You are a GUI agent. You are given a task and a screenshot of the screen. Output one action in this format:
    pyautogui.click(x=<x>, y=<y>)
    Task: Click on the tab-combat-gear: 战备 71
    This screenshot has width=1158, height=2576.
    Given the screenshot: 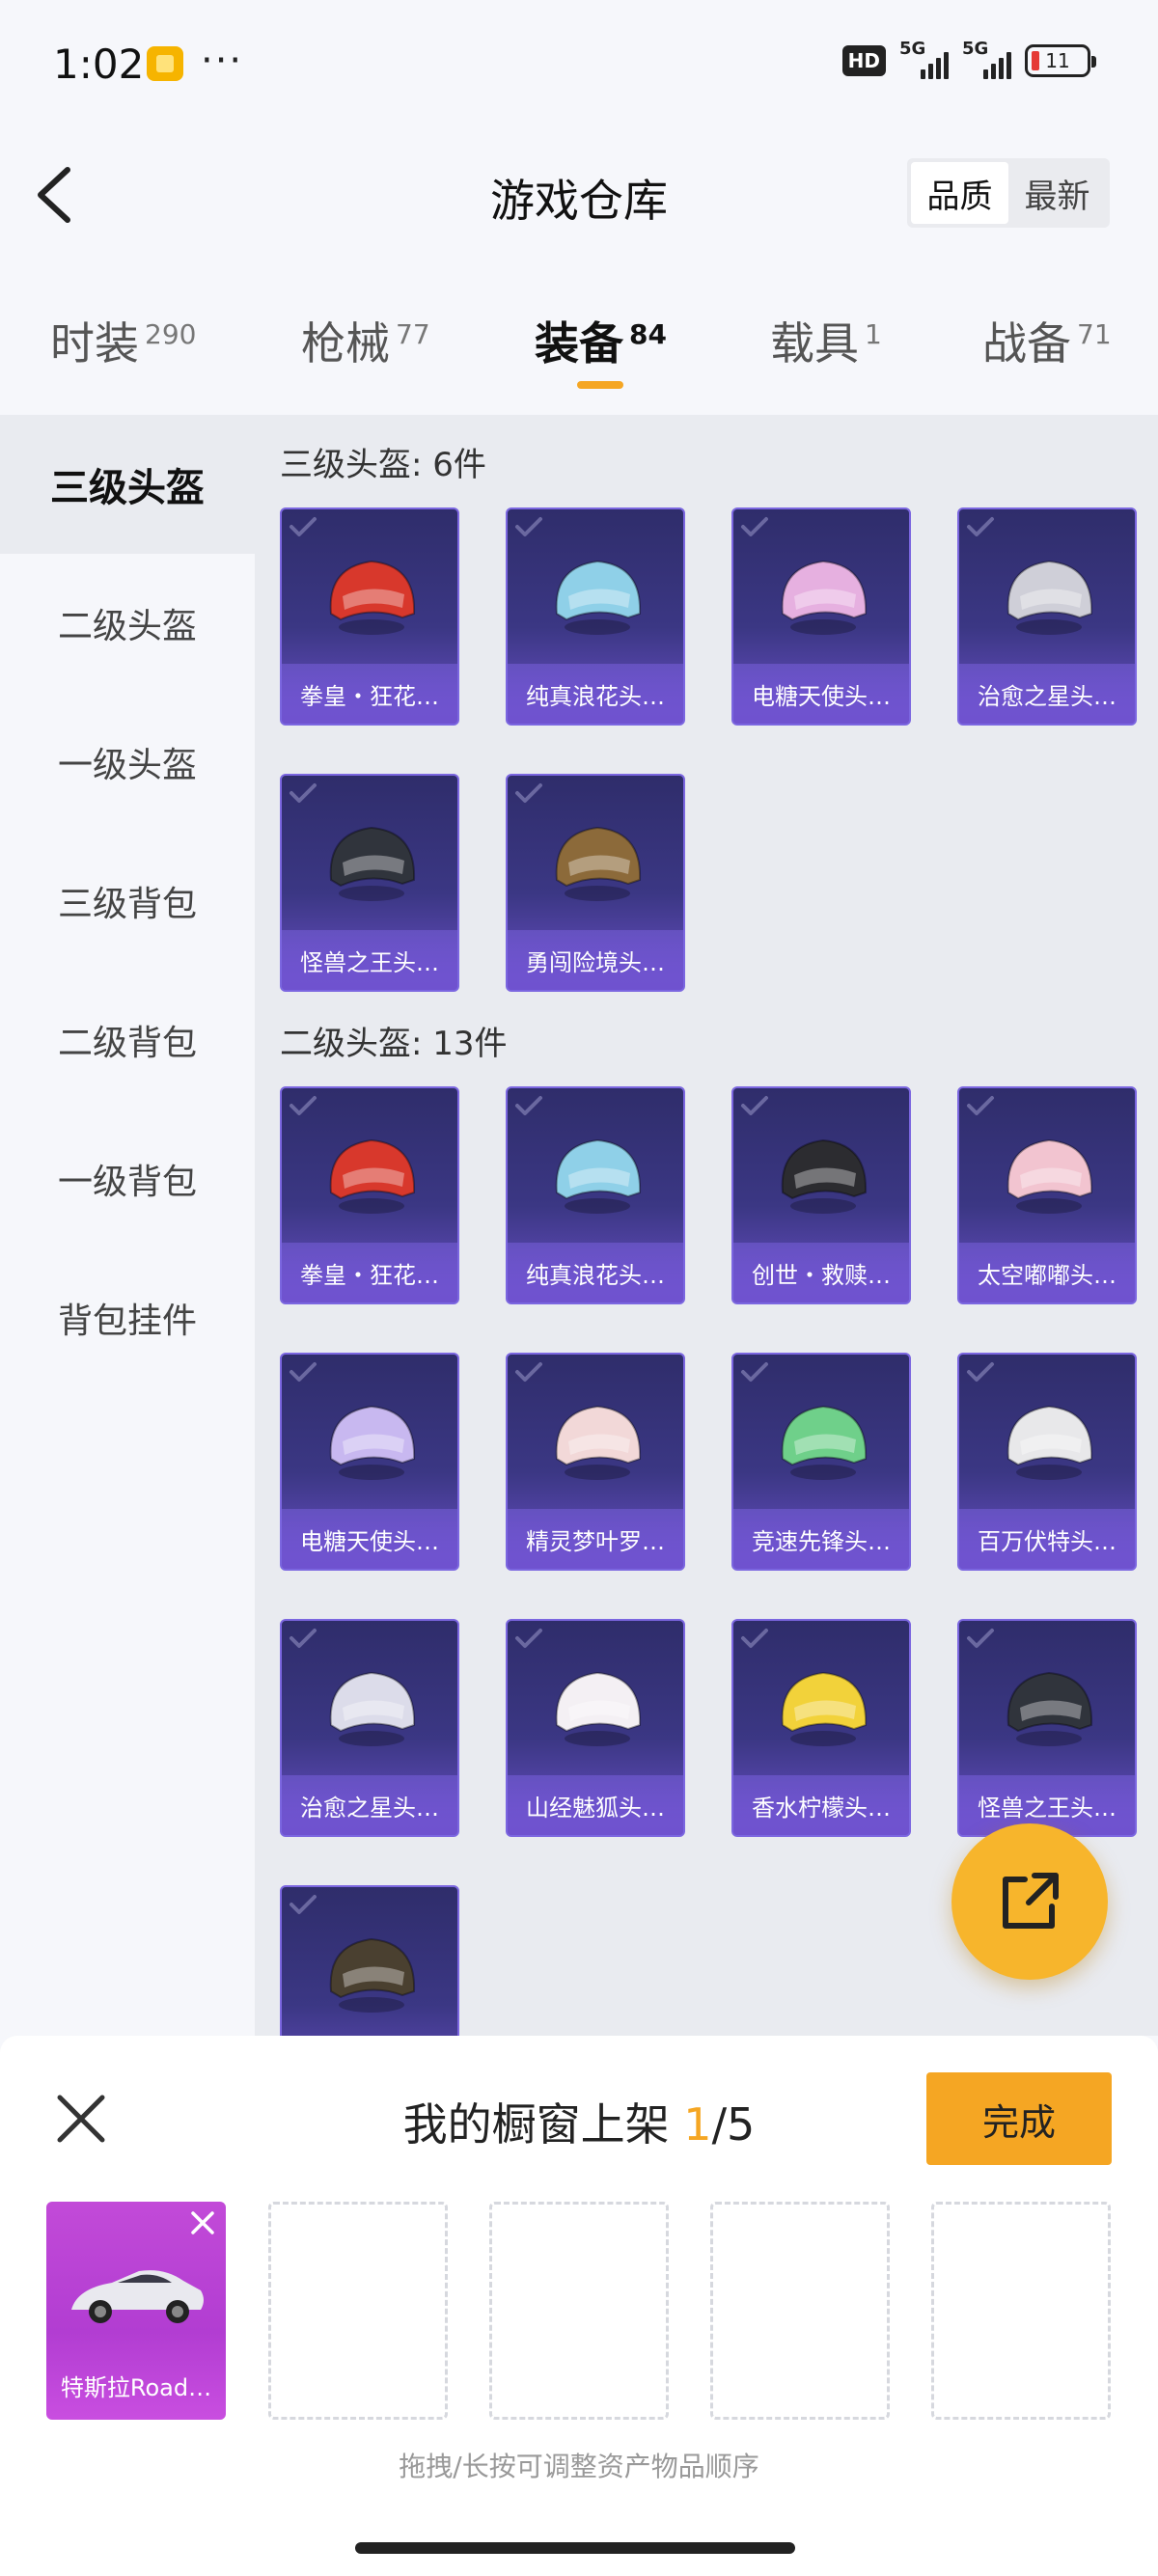 What is the action you would take?
    pyautogui.click(x=1047, y=340)
    